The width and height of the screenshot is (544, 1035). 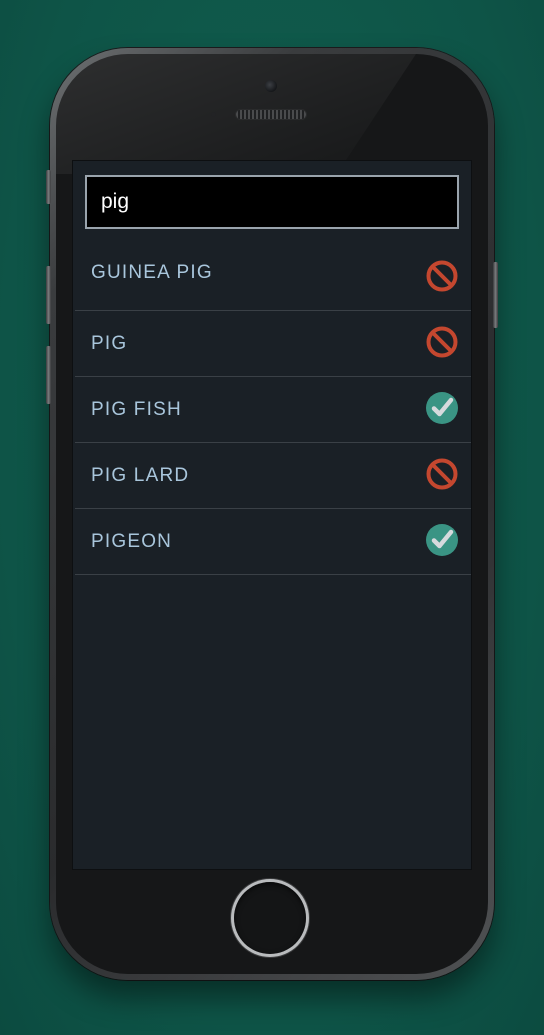 What do you see at coordinates (213, 114) in the screenshot?
I see `proximity-sensor` at bounding box center [213, 114].